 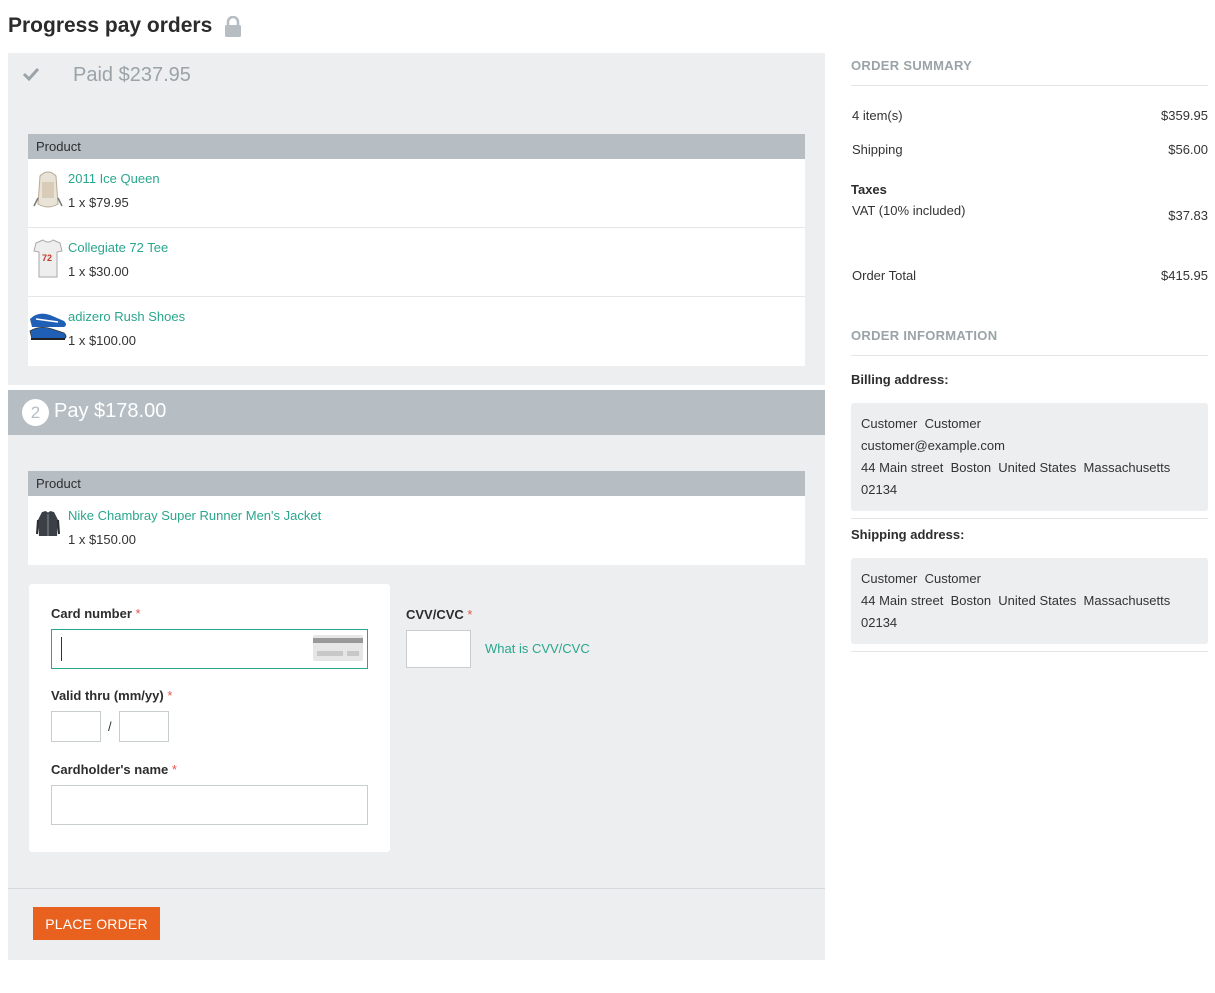 What do you see at coordinates (921, 578) in the screenshot?
I see `shipping-line: Customer Customer` at bounding box center [921, 578].